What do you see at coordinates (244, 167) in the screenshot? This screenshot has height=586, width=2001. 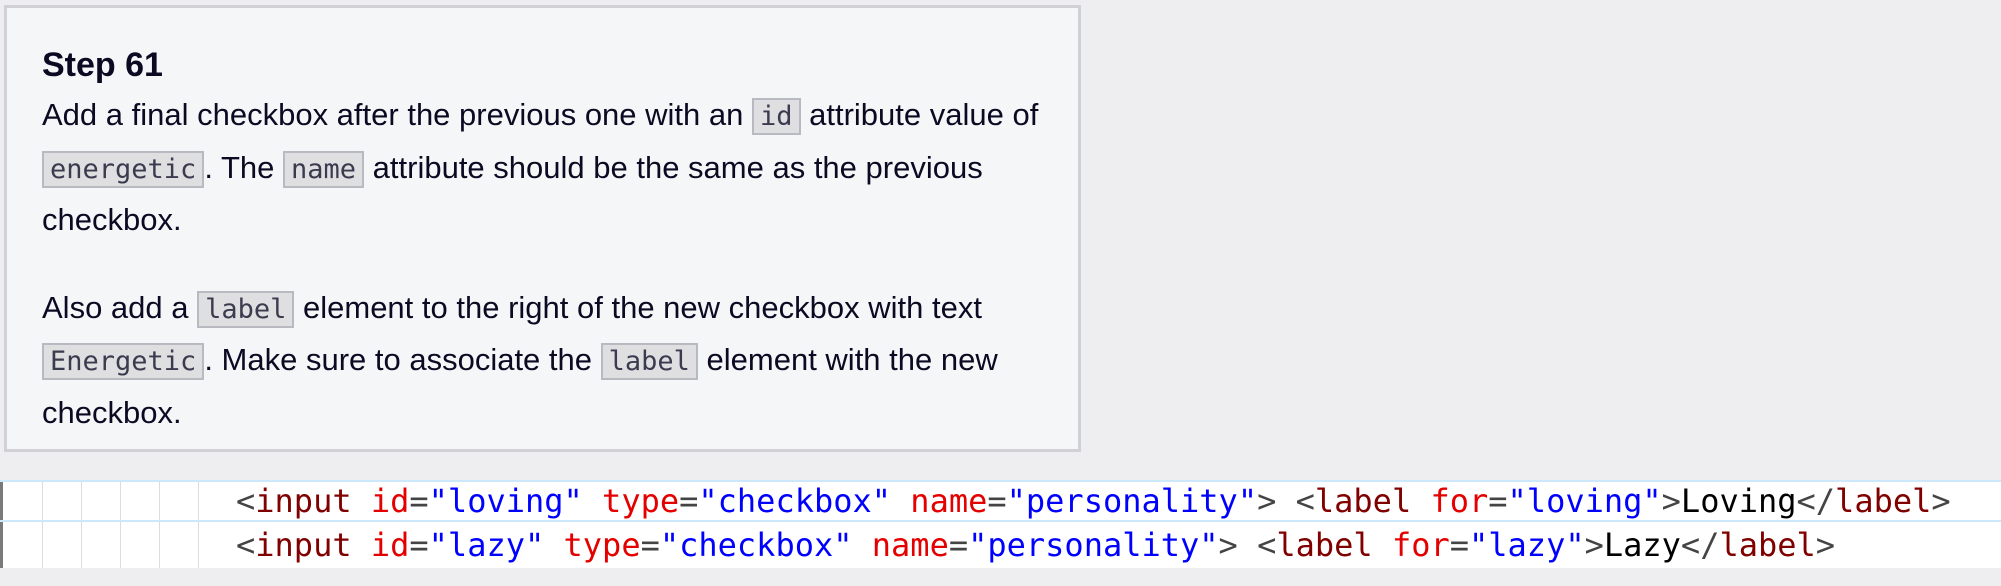 I see `instruction-text: . The` at bounding box center [244, 167].